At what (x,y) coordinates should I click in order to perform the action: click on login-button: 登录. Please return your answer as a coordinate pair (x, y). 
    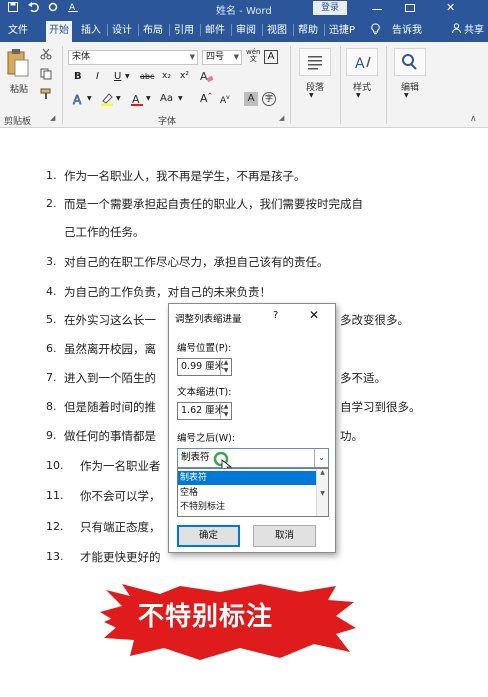
    Looking at the image, I should click on (330, 8).